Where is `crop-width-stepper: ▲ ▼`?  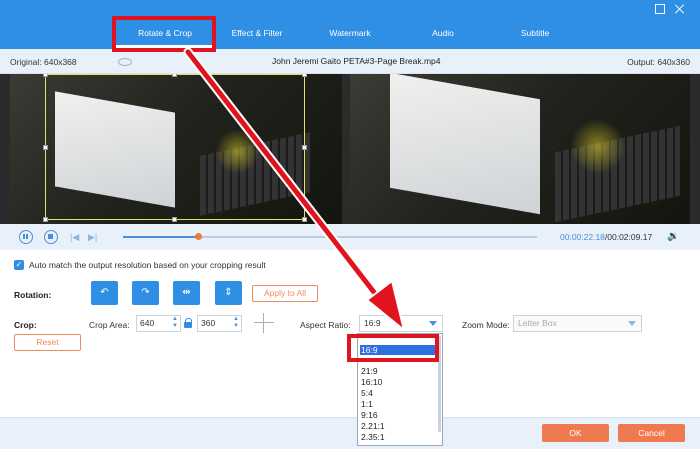
crop-width-stepper: ▲ ▼ is located at coordinates (175, 323).